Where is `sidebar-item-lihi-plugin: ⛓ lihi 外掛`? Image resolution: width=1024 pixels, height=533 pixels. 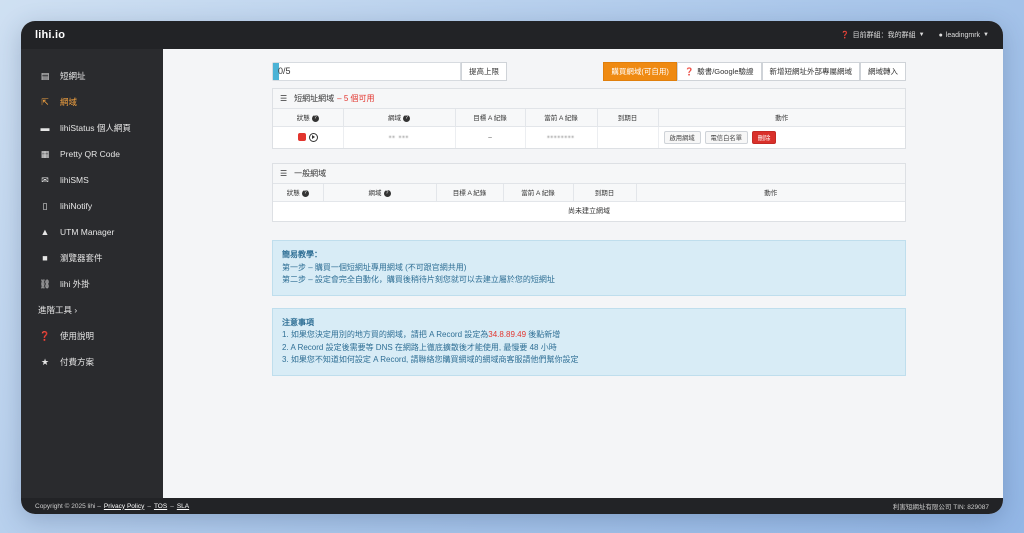 sidebar-item-lihi-plugin: ⛓ lihi 外掛 is located at coordinates (92, 284).